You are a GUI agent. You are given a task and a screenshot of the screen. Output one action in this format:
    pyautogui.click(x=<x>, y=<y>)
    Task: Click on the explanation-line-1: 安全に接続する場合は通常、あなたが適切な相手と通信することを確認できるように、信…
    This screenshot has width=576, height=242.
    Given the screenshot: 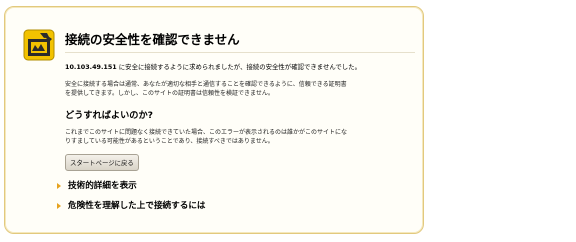 What is the action you would take?
    pyautogui.click(x=206, y=84)
    